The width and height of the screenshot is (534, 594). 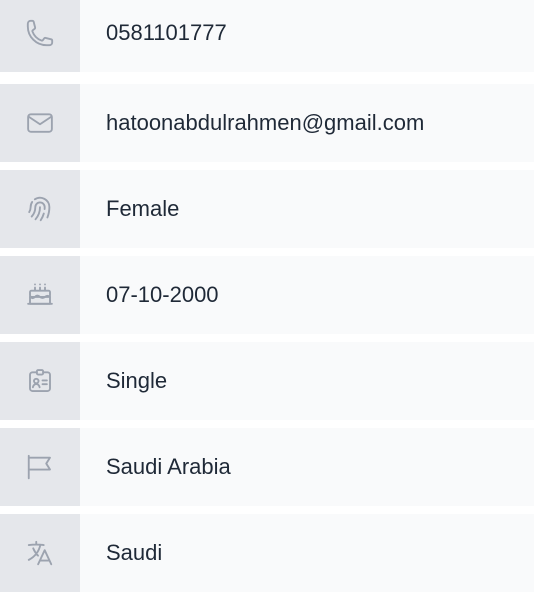 I want to click on flag-icon, so click(x=39, y=467).